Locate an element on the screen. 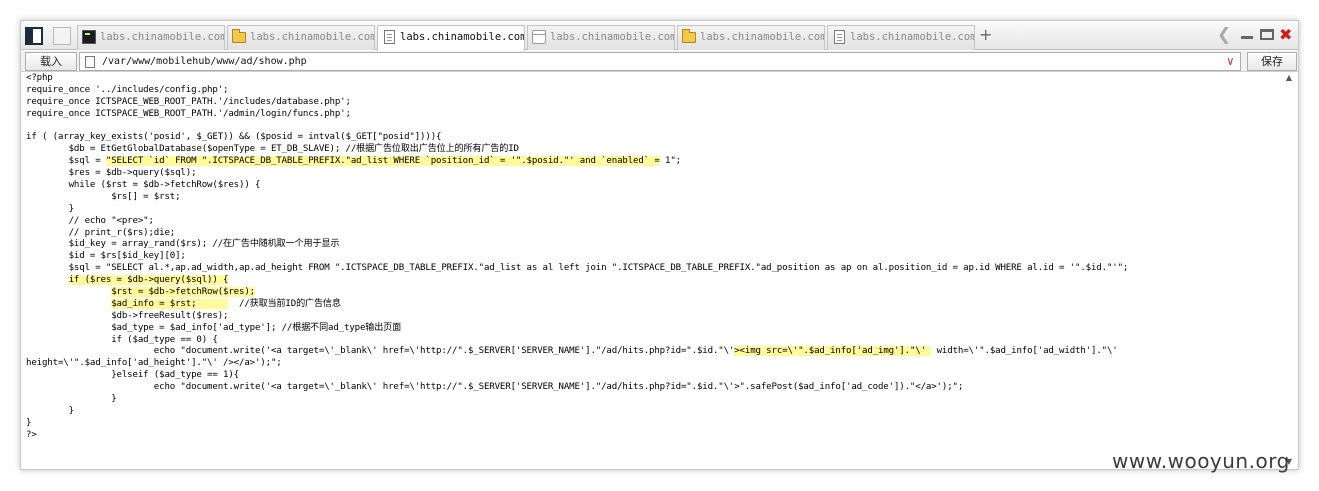 The image size is (1319, 491). chevron-down-icon: ∨ is located at coordinates (1230, 61).